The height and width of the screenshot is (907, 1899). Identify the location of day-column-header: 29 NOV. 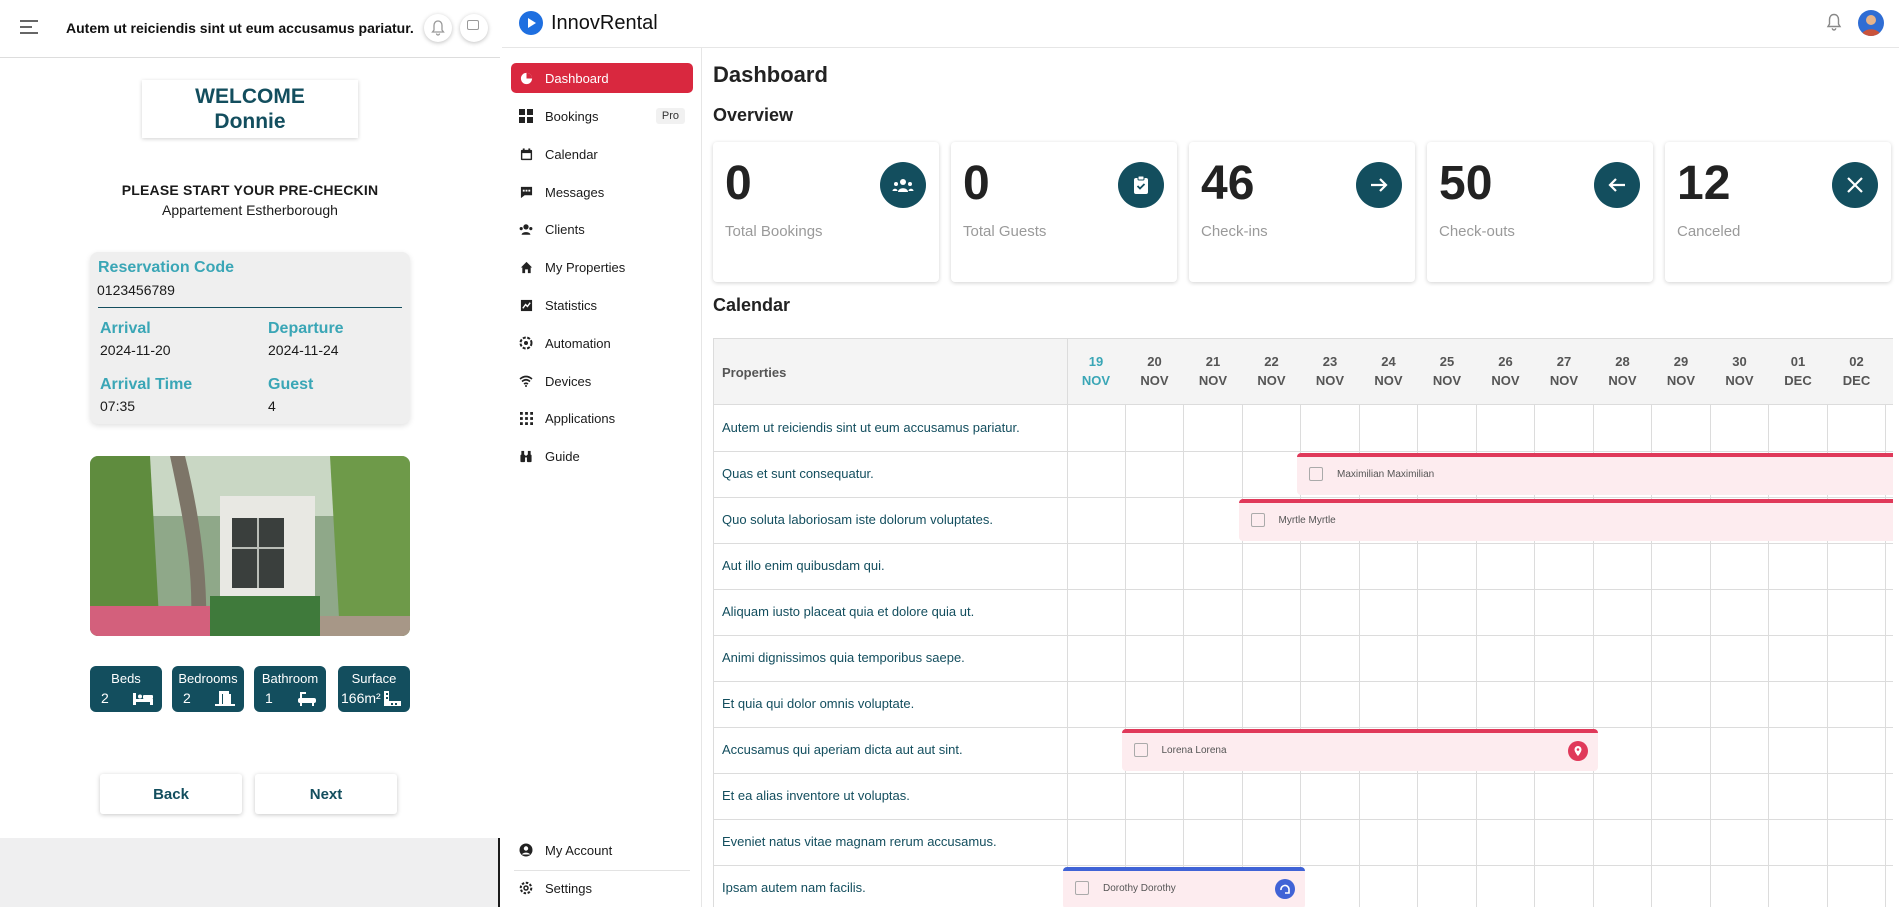
(1681, 372).